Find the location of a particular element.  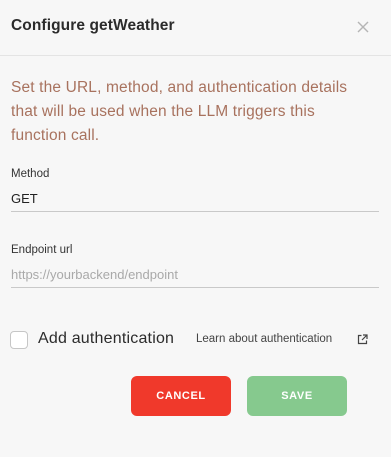

close-button is located at coordinates (363, 27).